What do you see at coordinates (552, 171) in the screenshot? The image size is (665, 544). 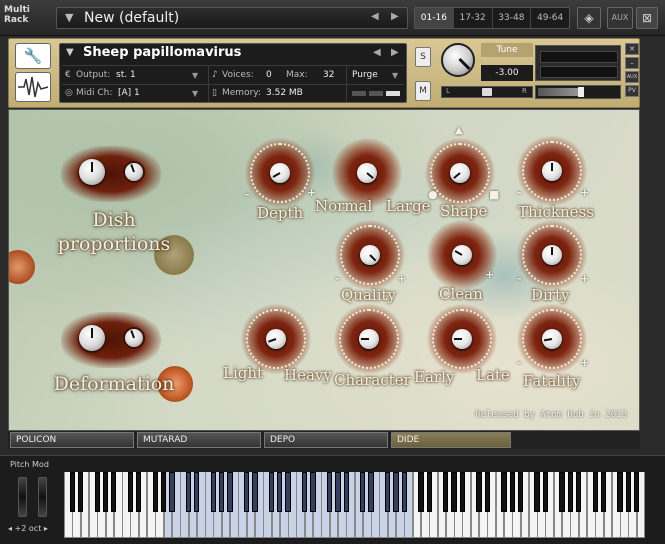 I see `thickness-knob` at bounding box center [552, 171].